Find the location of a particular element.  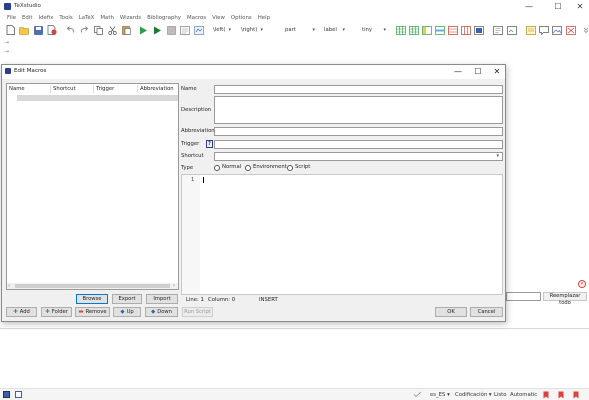

close-file-icon is located at coordinates (52, 30).